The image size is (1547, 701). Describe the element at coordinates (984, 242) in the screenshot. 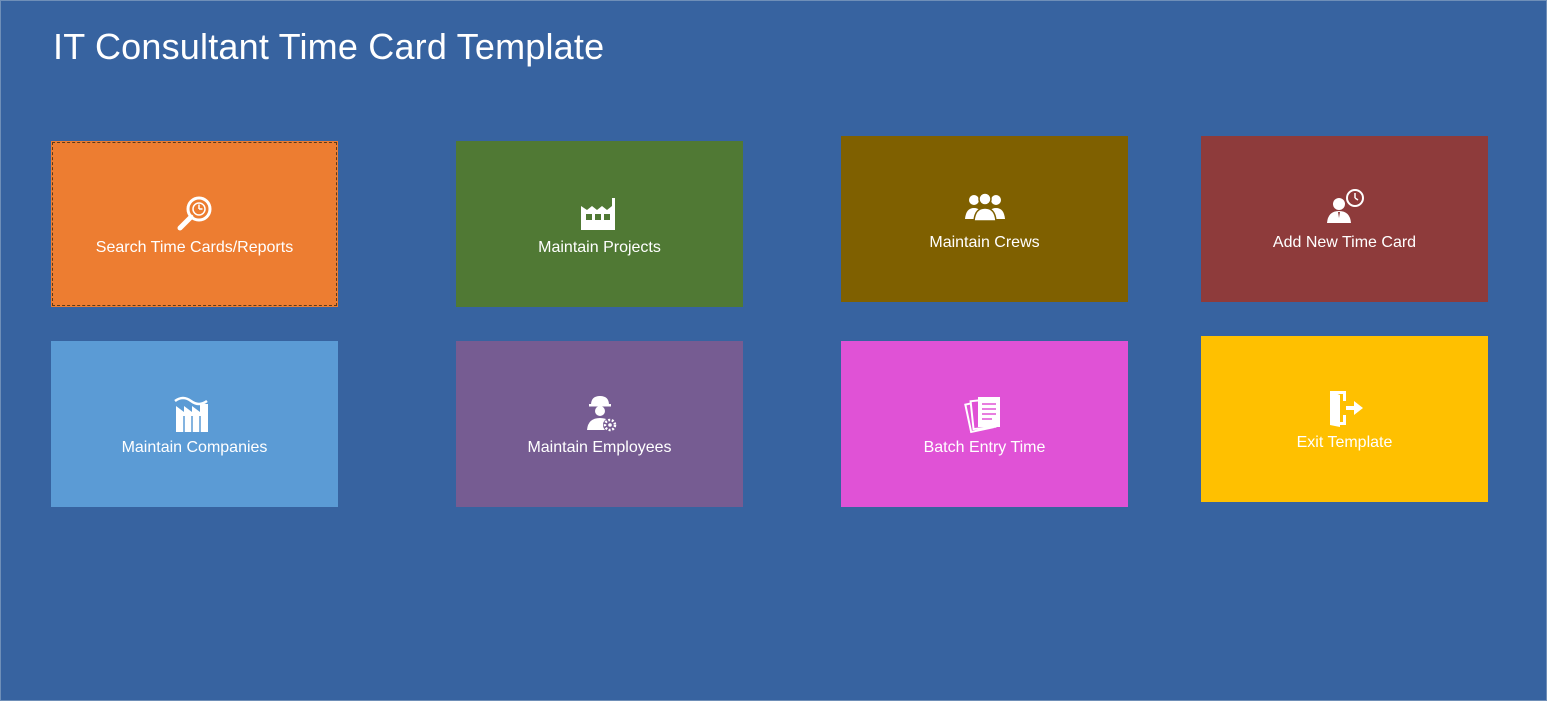

I see `tile-label: Maintain Crews` at that location.